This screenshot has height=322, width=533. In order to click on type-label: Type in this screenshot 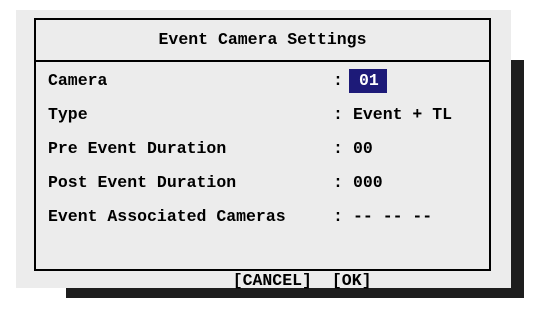, I will do `click(68, 114)`.